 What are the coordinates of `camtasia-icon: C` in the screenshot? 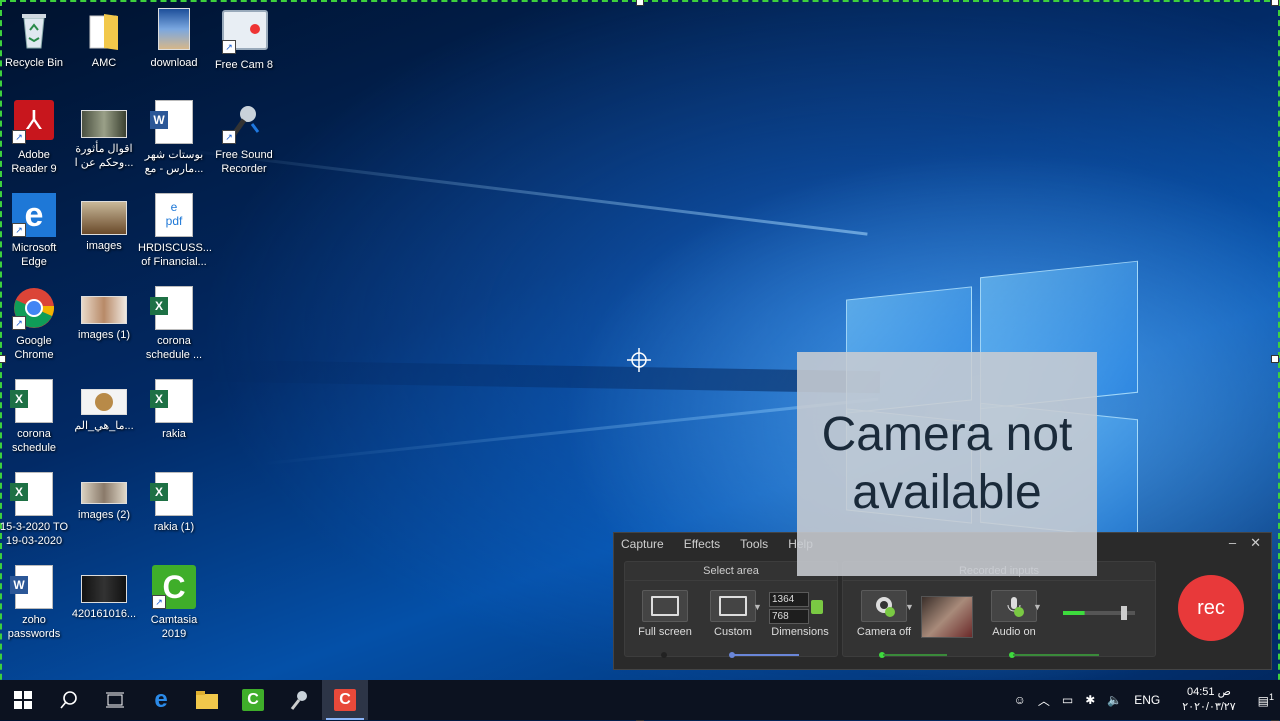 It's located at (253, 700).